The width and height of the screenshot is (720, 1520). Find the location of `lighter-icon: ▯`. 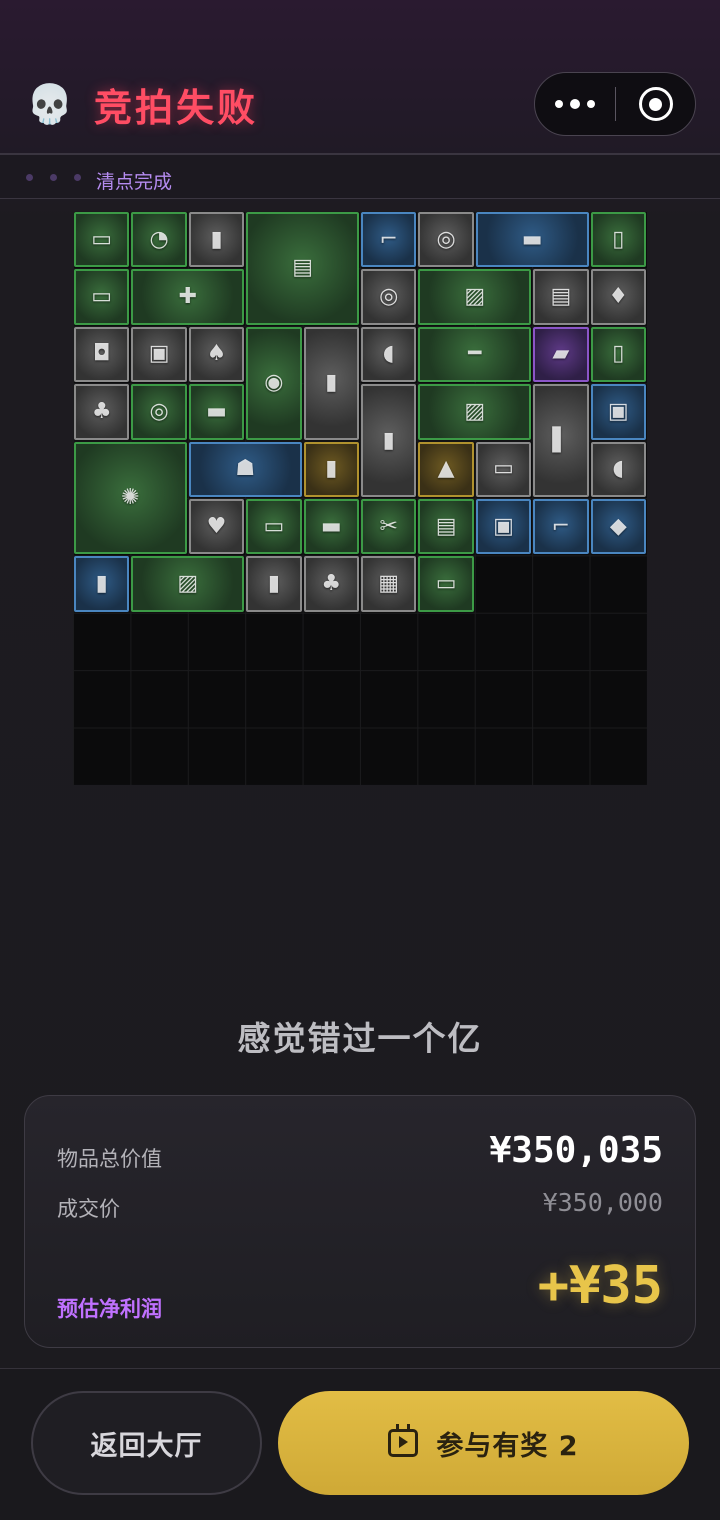

lighter-icon: ▯ is located at coordinates (618, 239).